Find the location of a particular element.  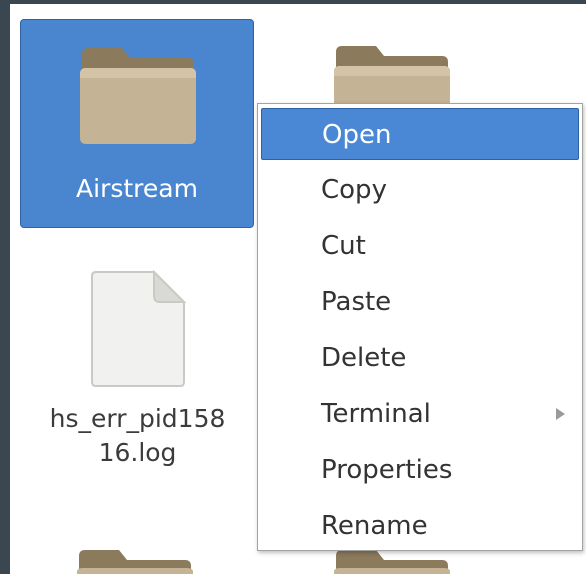

menu-item-delete: Delete is located at coordinates (420, 358).